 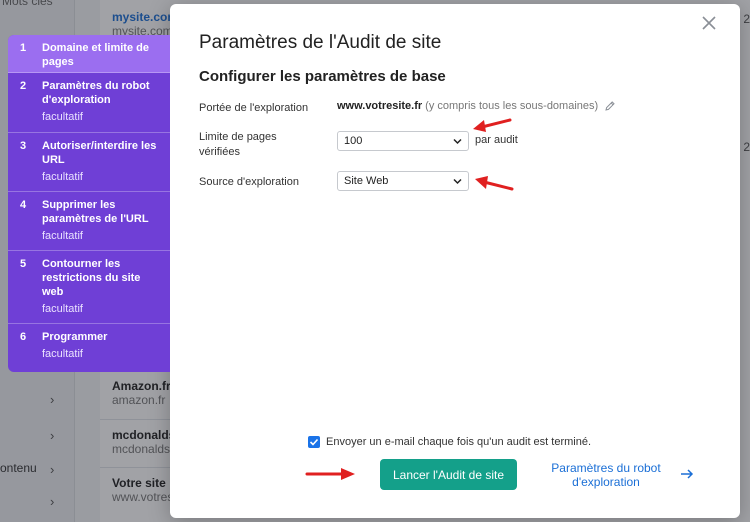 What do you see at coordinates (249, 182) in the screenshot?
I see `source-label: Source d'exploration` at bounding box center [249, 182].